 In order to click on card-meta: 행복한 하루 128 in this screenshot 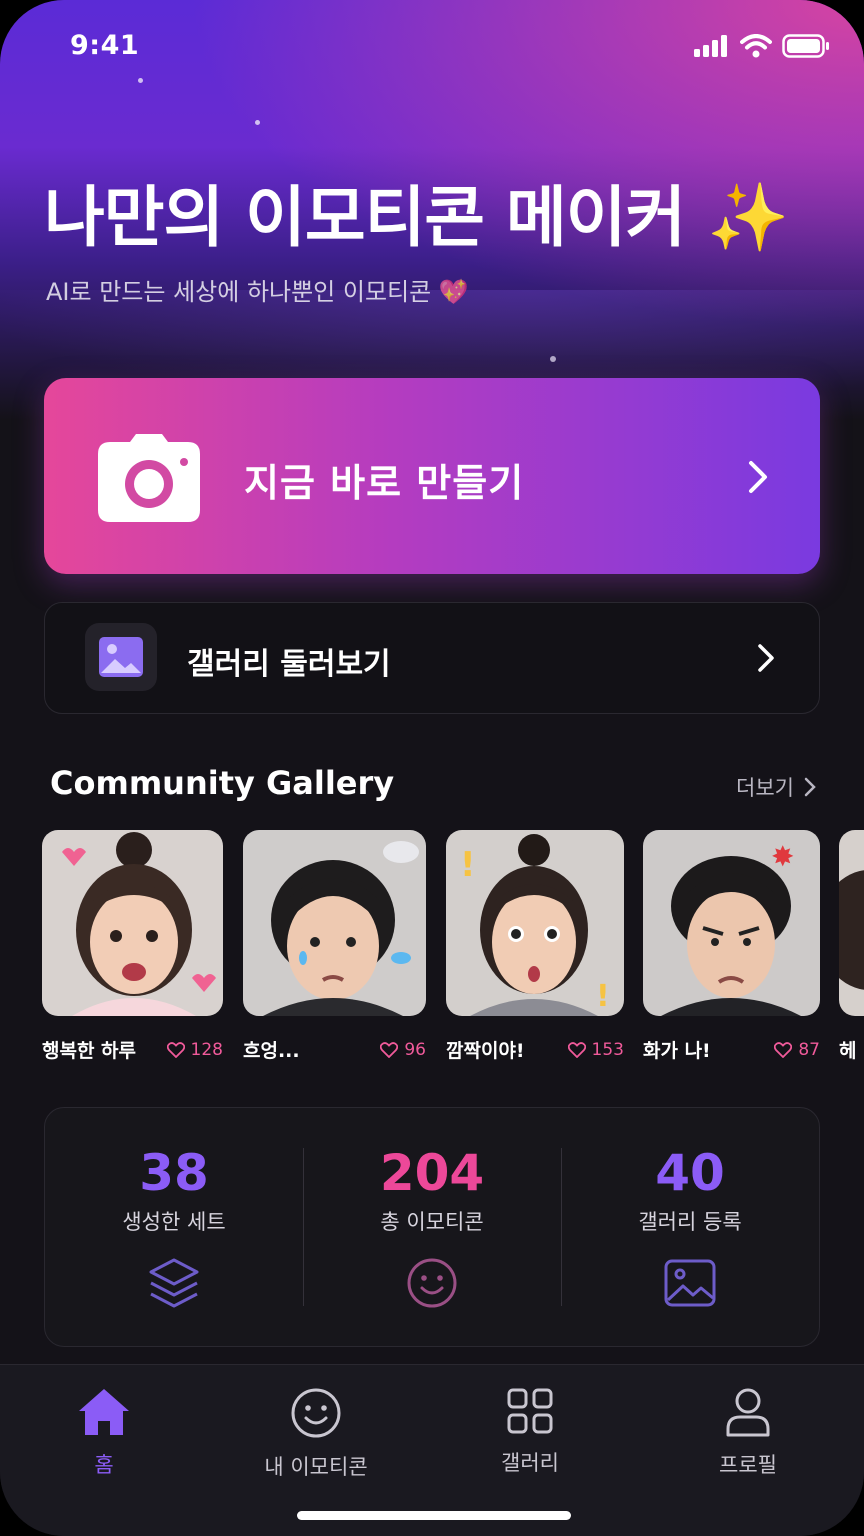, I will do `click(132, 1049)`.